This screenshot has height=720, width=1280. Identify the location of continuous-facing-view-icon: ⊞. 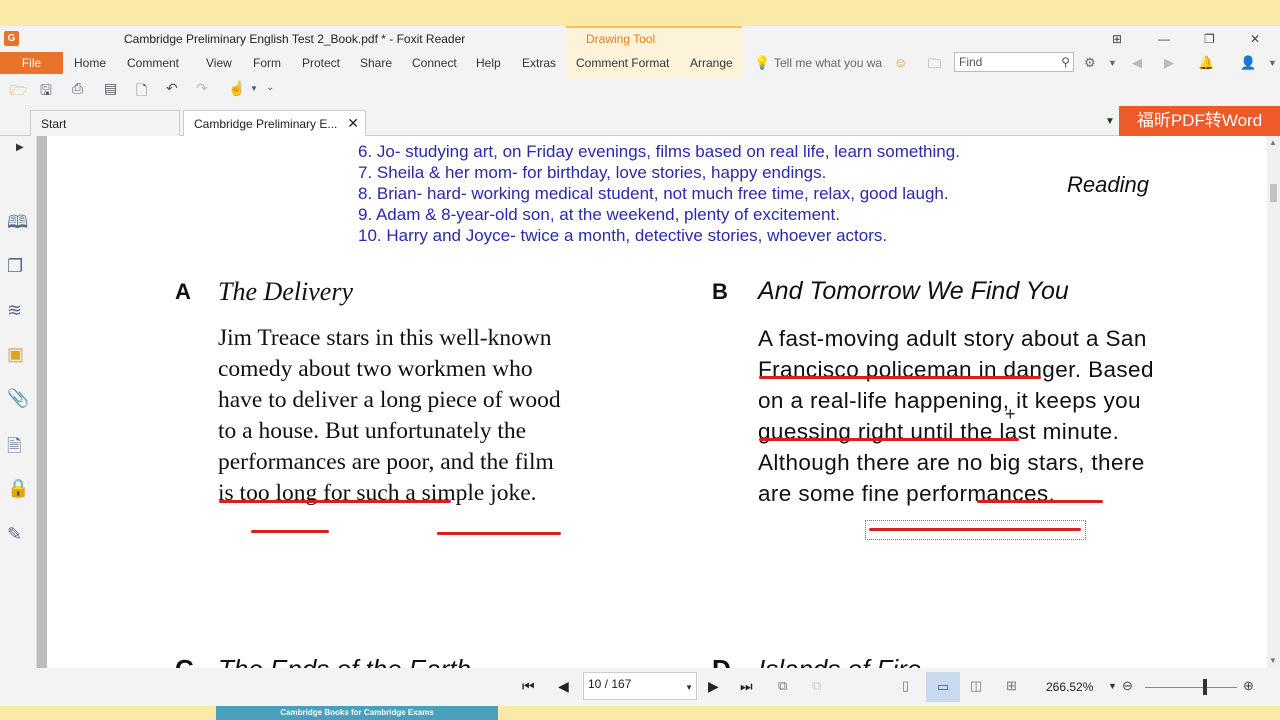
(1011, 686).